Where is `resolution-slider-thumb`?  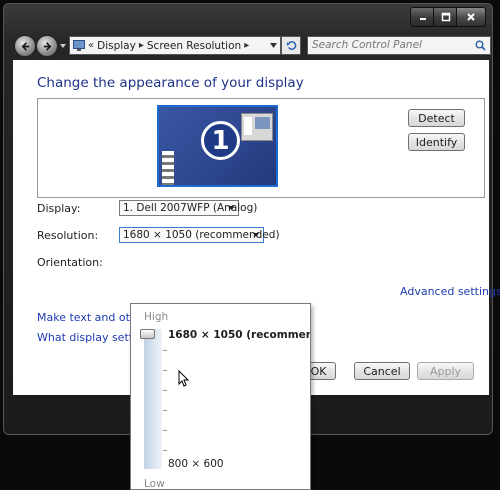 resolution-slider-thumb is located at coordinates (147, 334).